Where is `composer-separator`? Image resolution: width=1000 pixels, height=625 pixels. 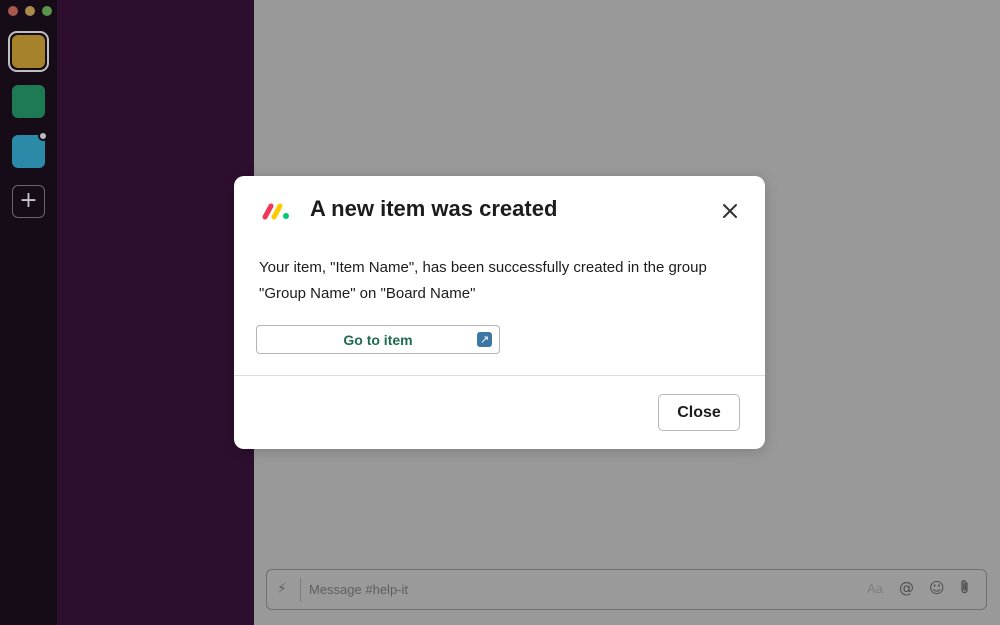
composer-separator is located at coordinates (300, 590).